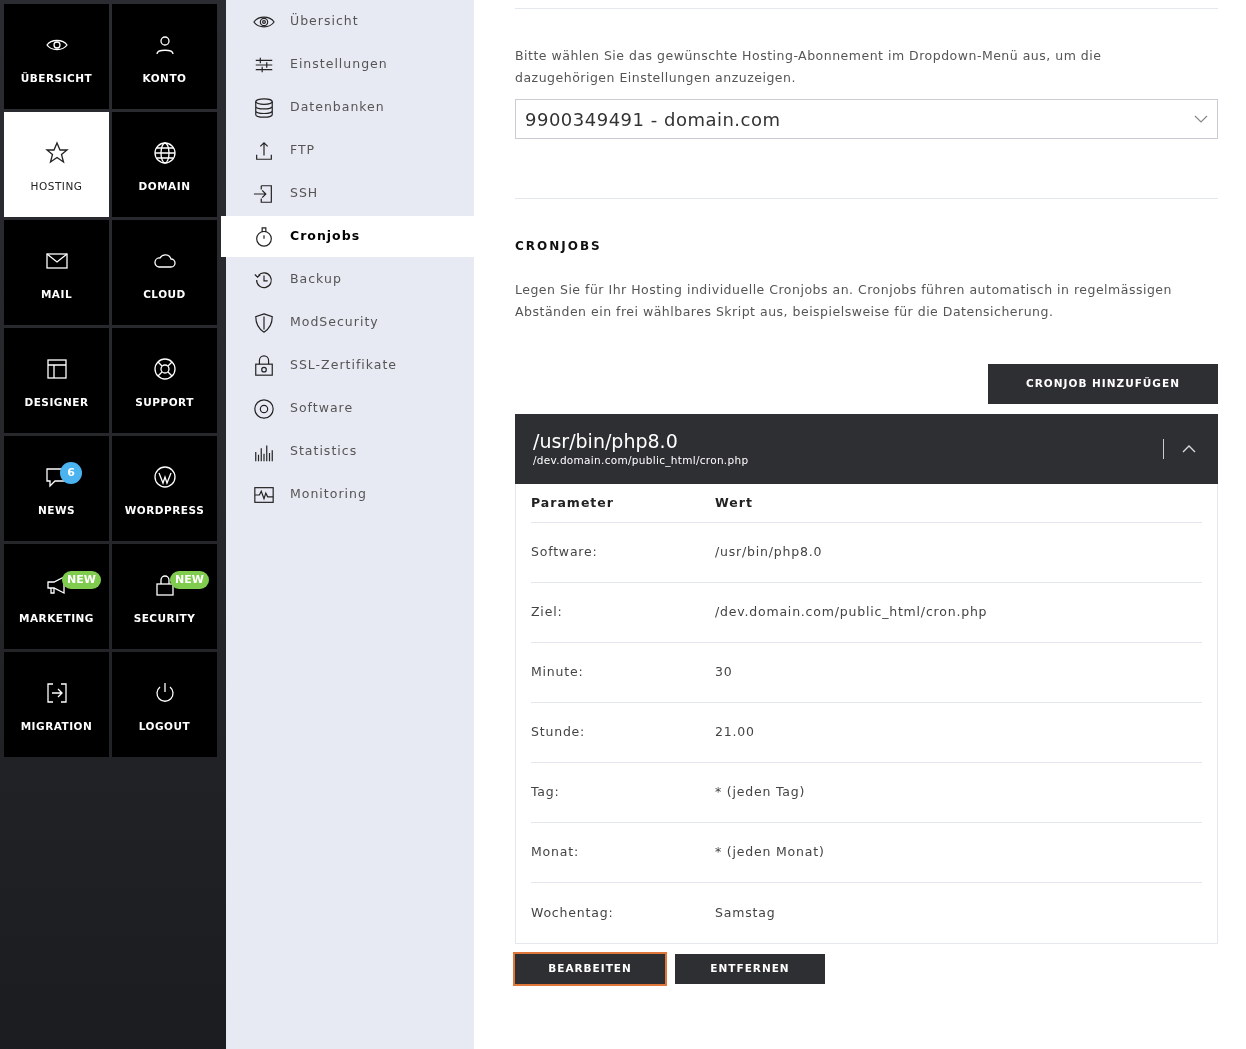 This screenshot has height=1049, width=1246. What do you see at coordinates (559, 246) in the screenshot?
I see `section-title: CRONJOBS` at bounding box center [559, 246].